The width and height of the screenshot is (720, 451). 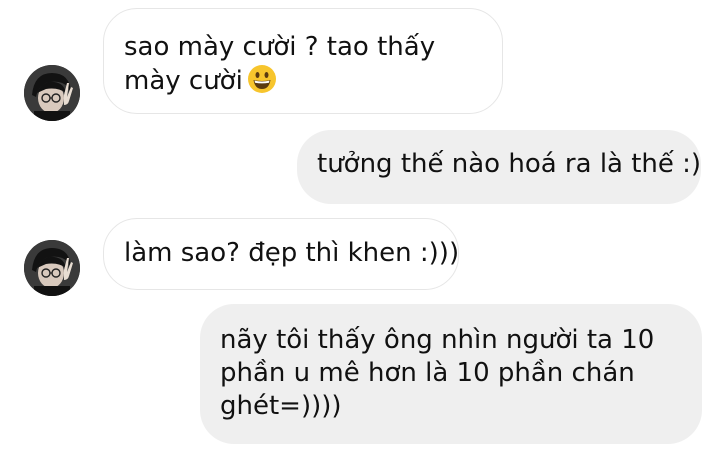 I want to click on message-bubble-incoming: làm sao? đẹp thì khen :))), so click(x=281, y=254).